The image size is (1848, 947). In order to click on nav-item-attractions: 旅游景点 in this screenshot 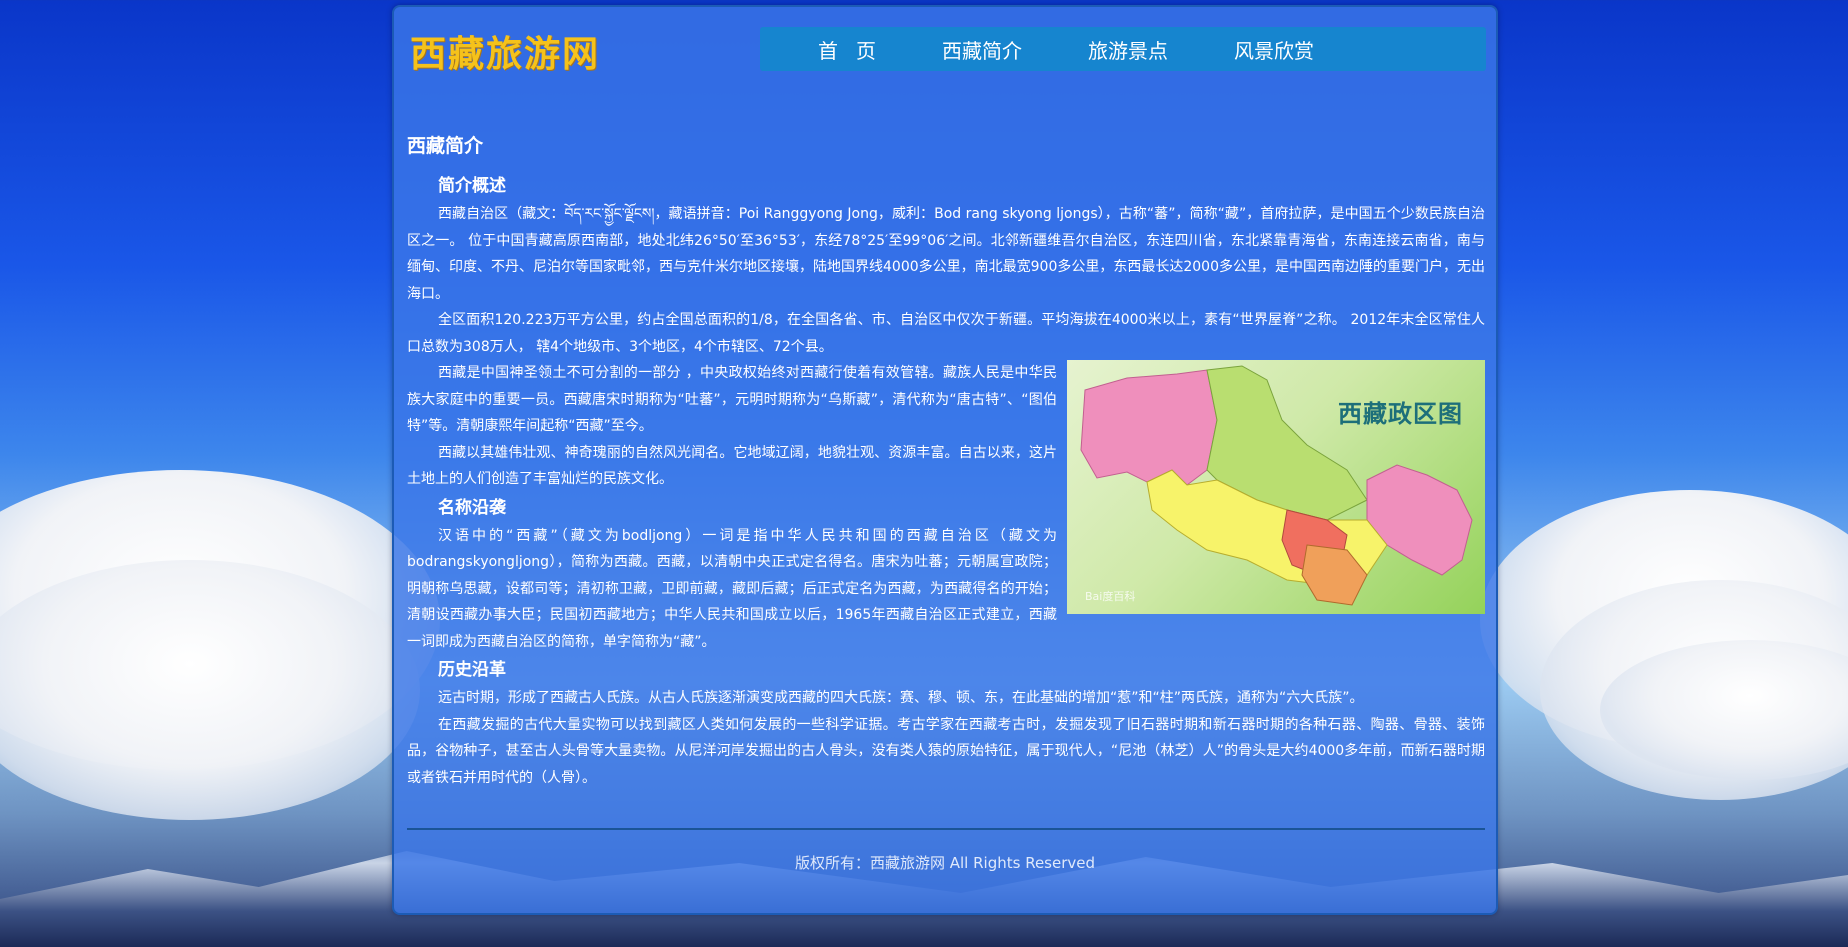, I will do `click(1128, 49)`.